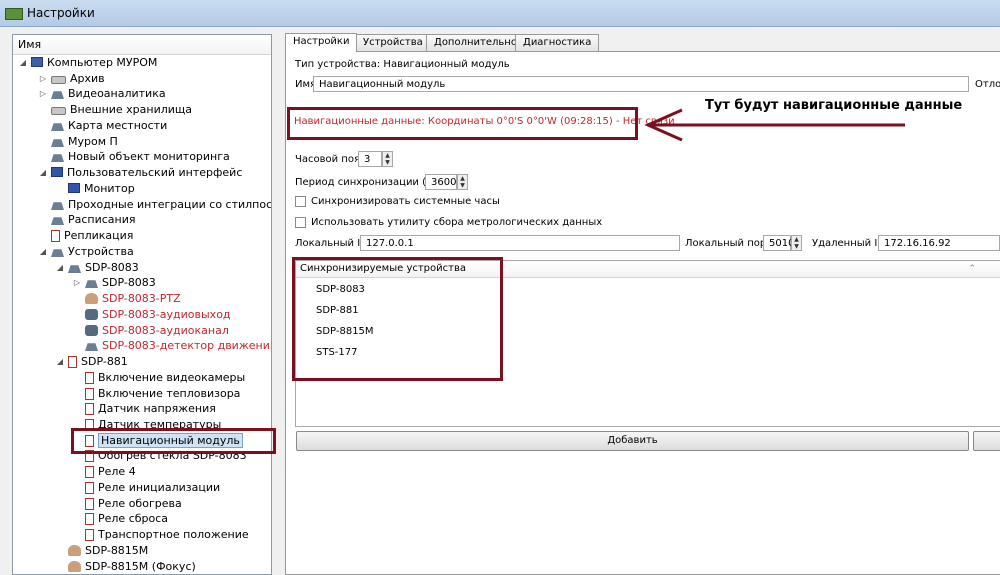 This screenshot has height=575, width=1000. What do you see at coordinates (103, 471) in the screenshot?
I see `tree-item-relay-4: Реле 4` at bounding box center [103, 471].